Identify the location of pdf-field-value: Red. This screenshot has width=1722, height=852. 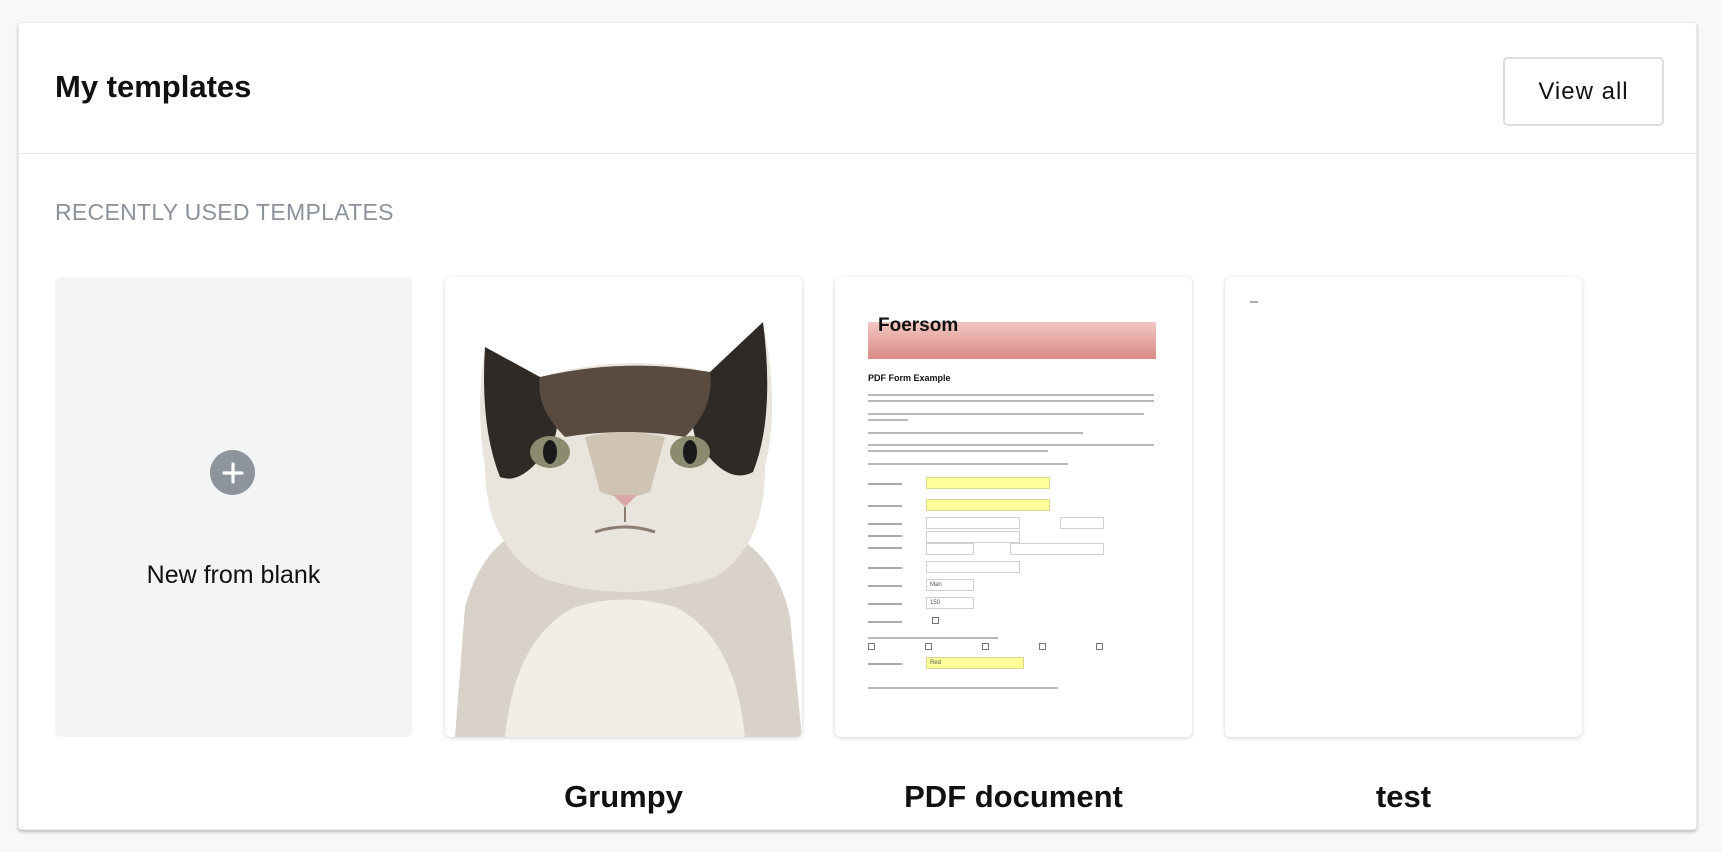
(936, 663).